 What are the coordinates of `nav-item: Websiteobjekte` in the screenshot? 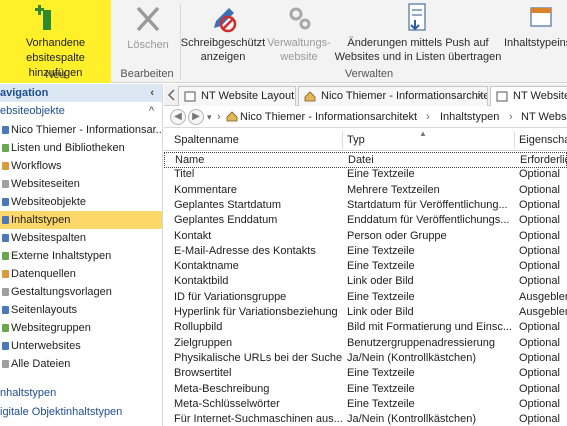 It's located at (81, 202).